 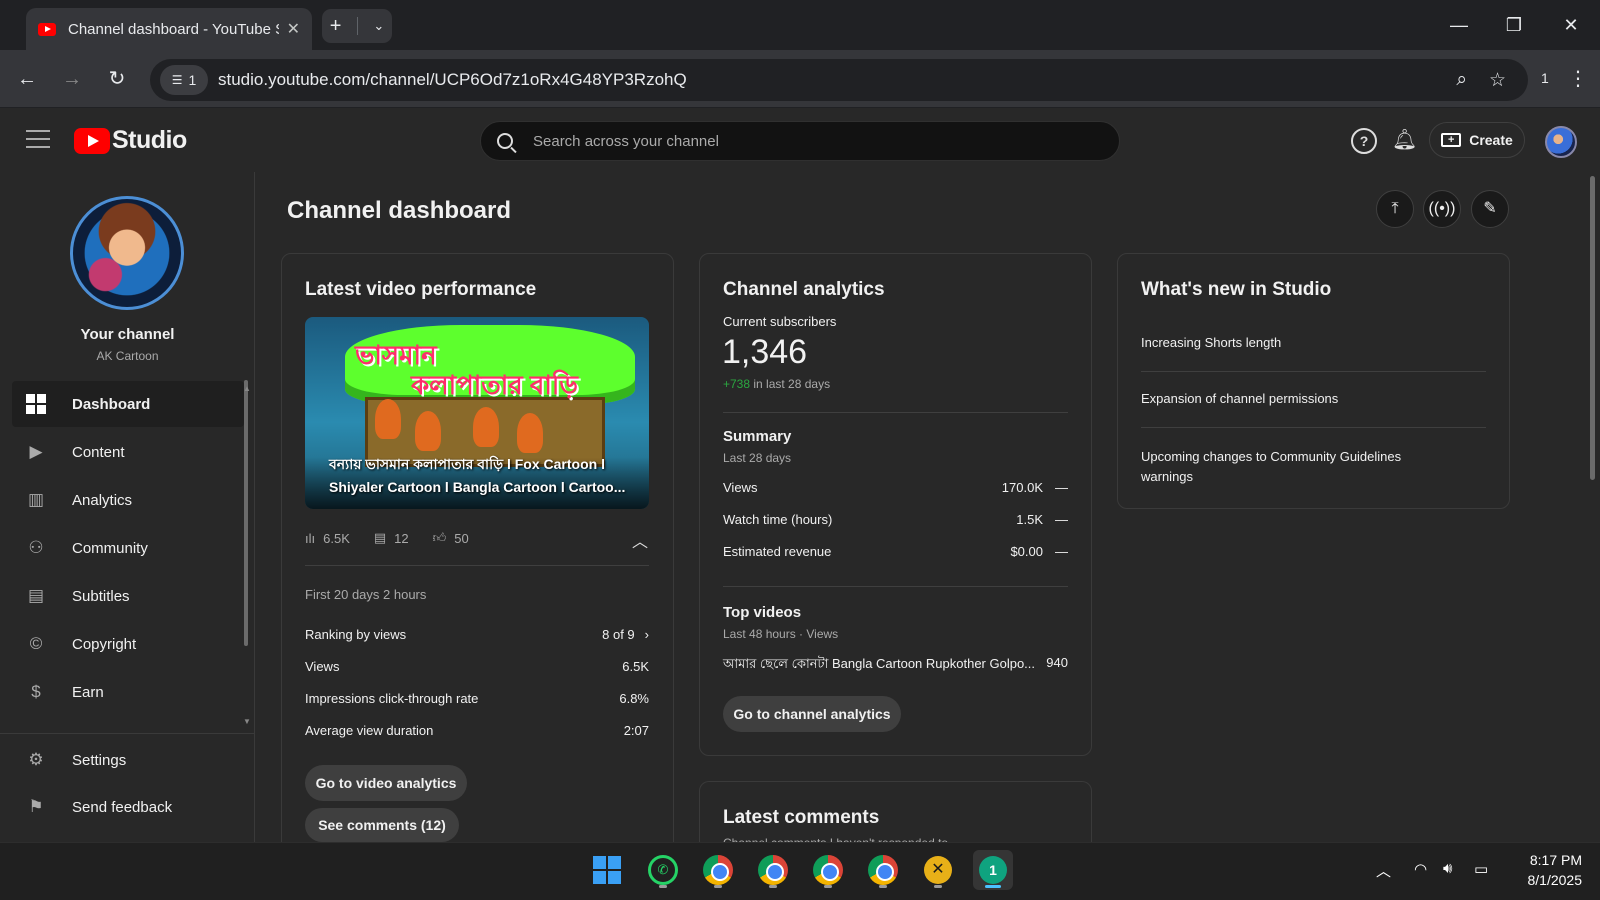 I want to click on subscribers-change-value: +738, so click(x=737, y=384).